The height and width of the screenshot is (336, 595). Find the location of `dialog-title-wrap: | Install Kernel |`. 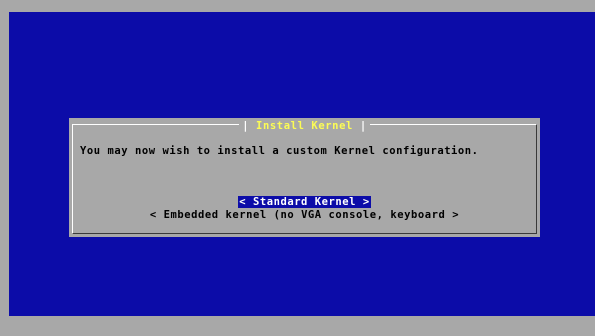

dialog-title-wrap: | Install Kernel | is located at coordinates (304, 126).